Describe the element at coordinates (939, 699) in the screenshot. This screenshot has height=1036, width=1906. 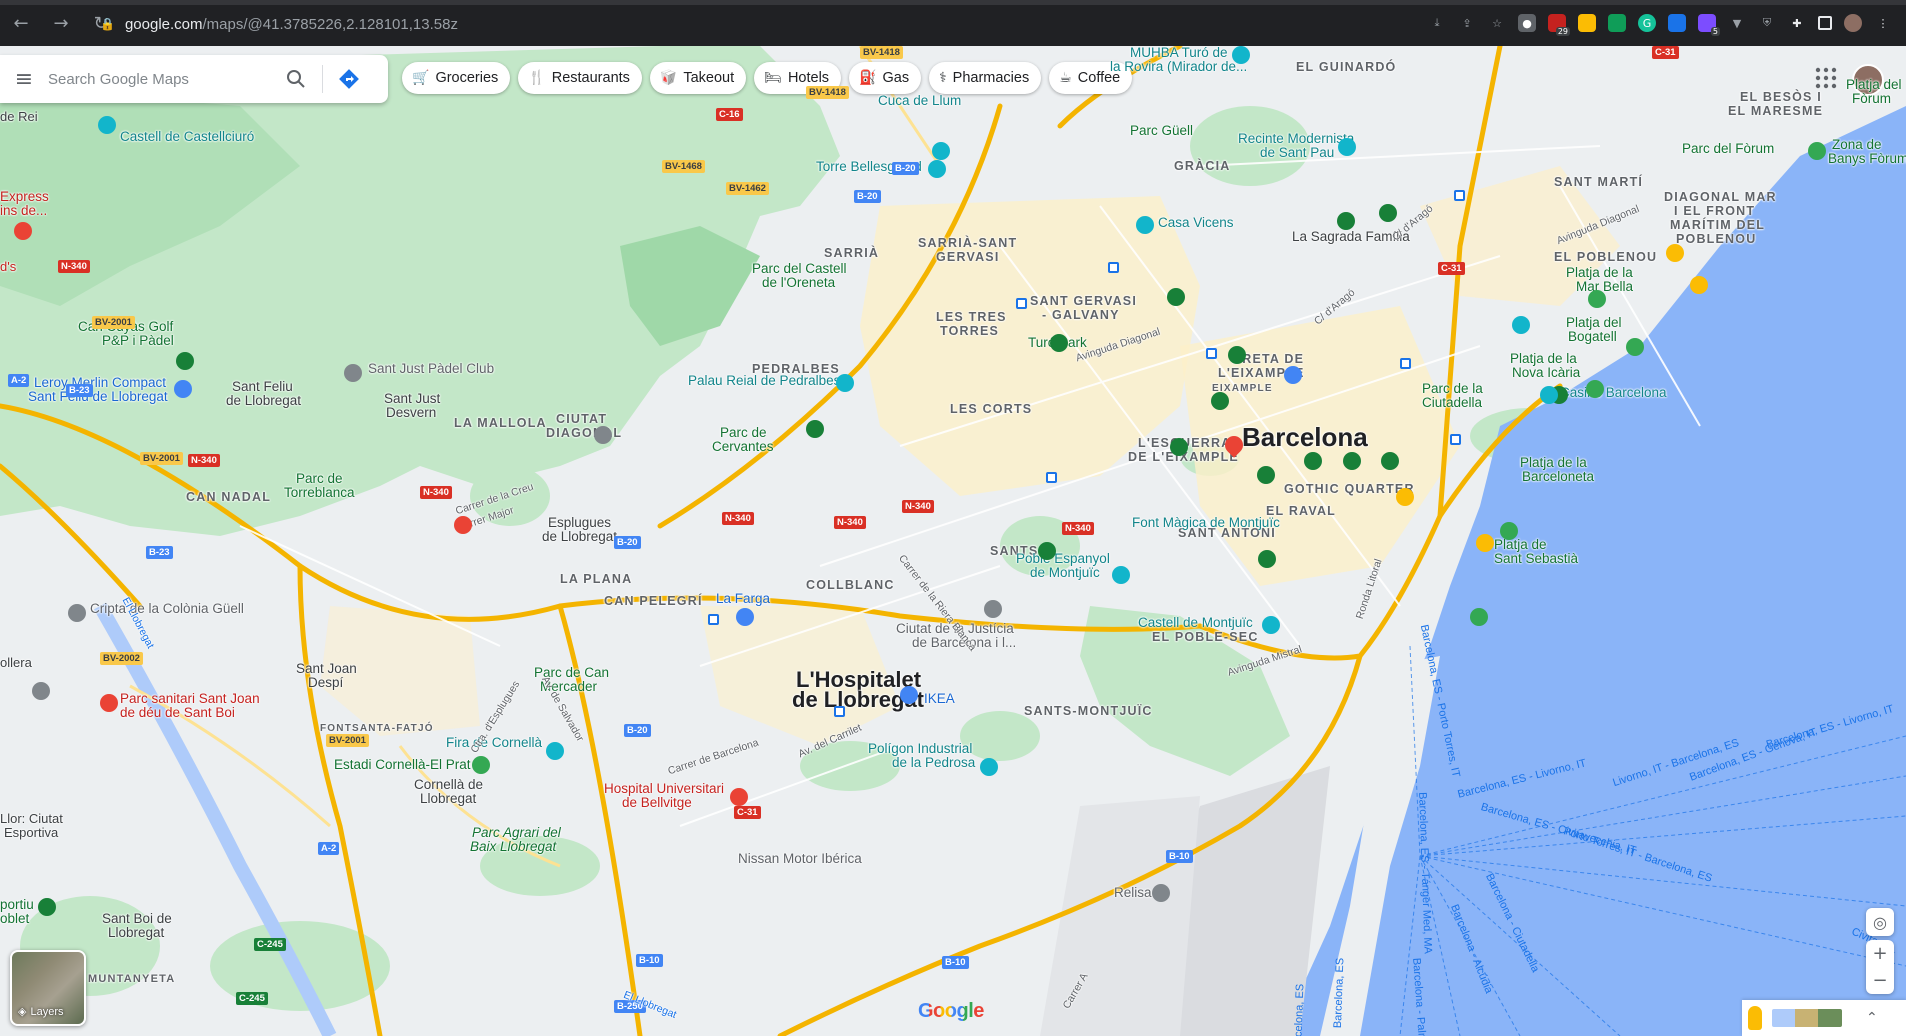
I see `poi-ikea: IKEA` at that location.